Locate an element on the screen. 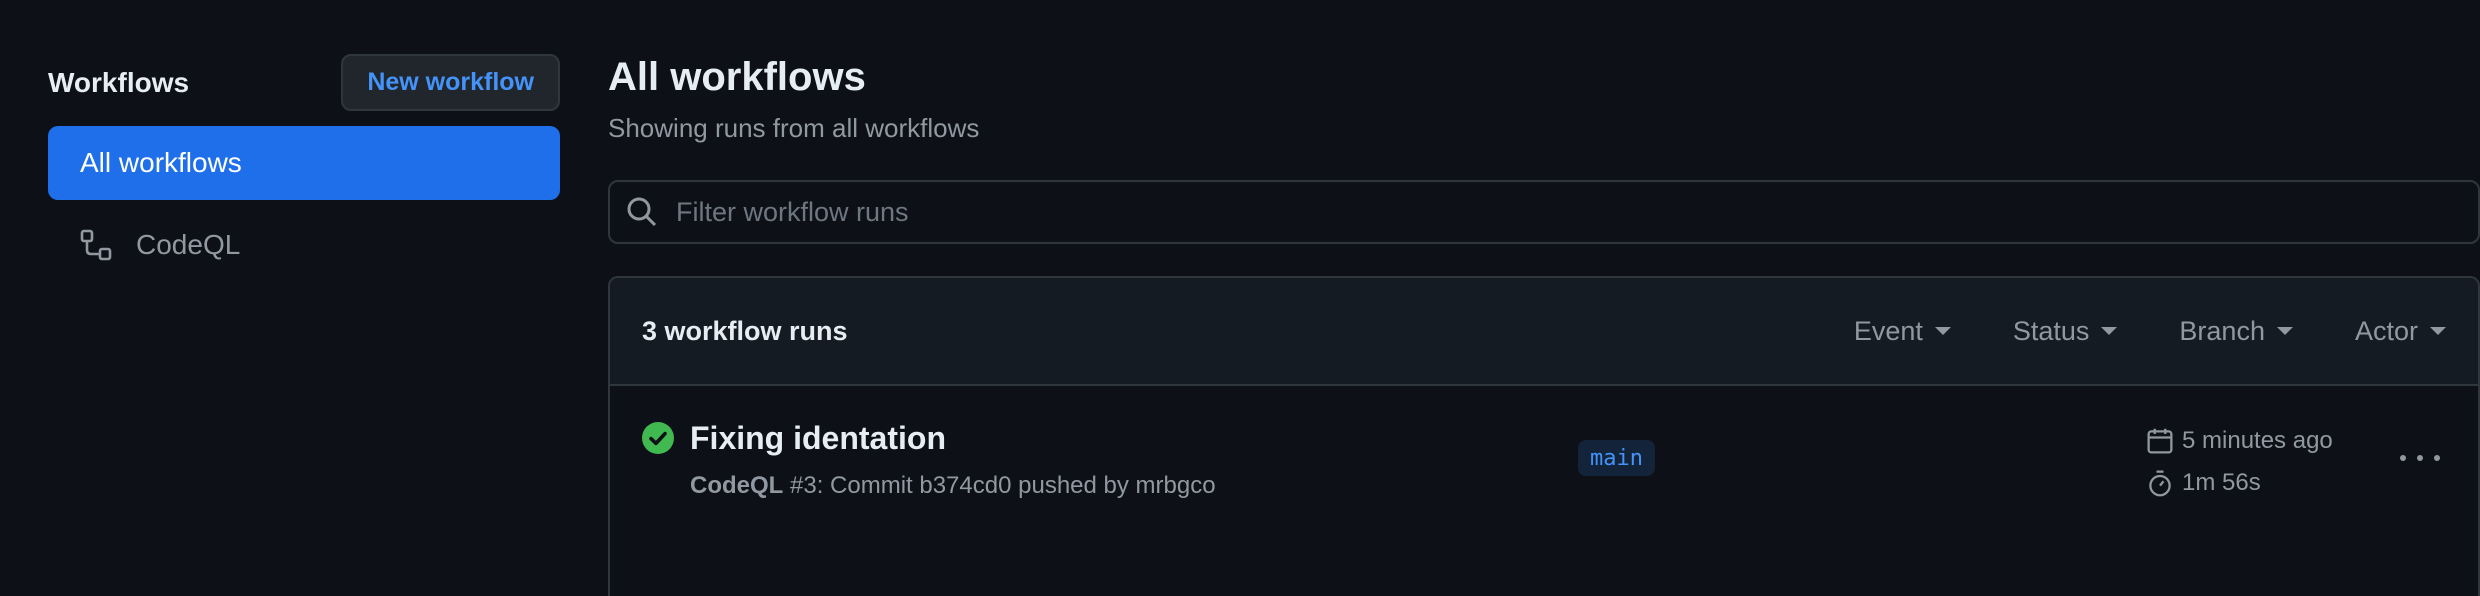 The image size is (2480, 596). run-actions-kebab-icon is located at coordinates (2420, 458).